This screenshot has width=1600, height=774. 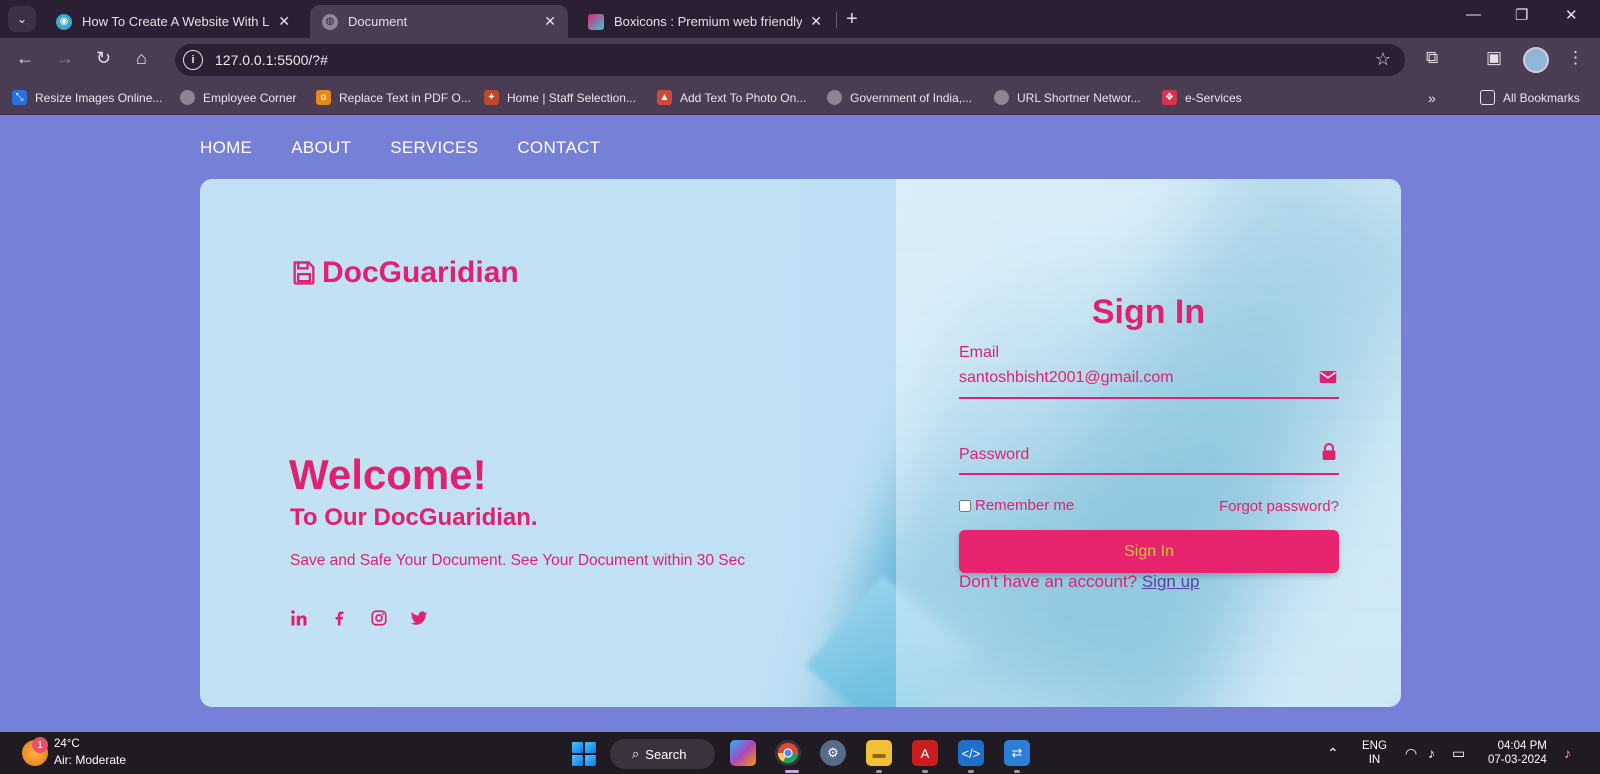 What do you see at coordinates (1374, 746) in the screenshot?
I see `lang-top: ENG` at bounding box center [1374, 746].